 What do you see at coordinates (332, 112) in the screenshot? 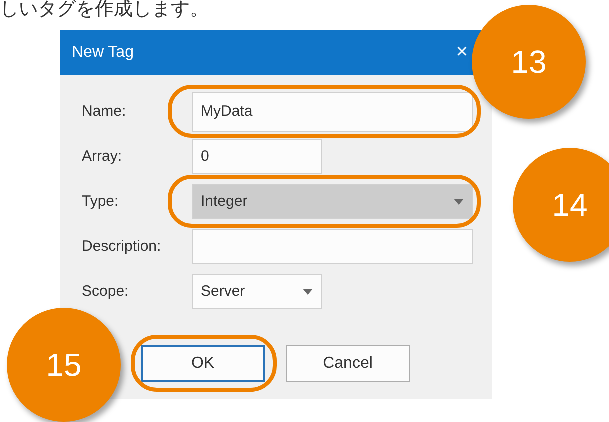
I see `input-field: MyData` at bounding box center [332, 112].